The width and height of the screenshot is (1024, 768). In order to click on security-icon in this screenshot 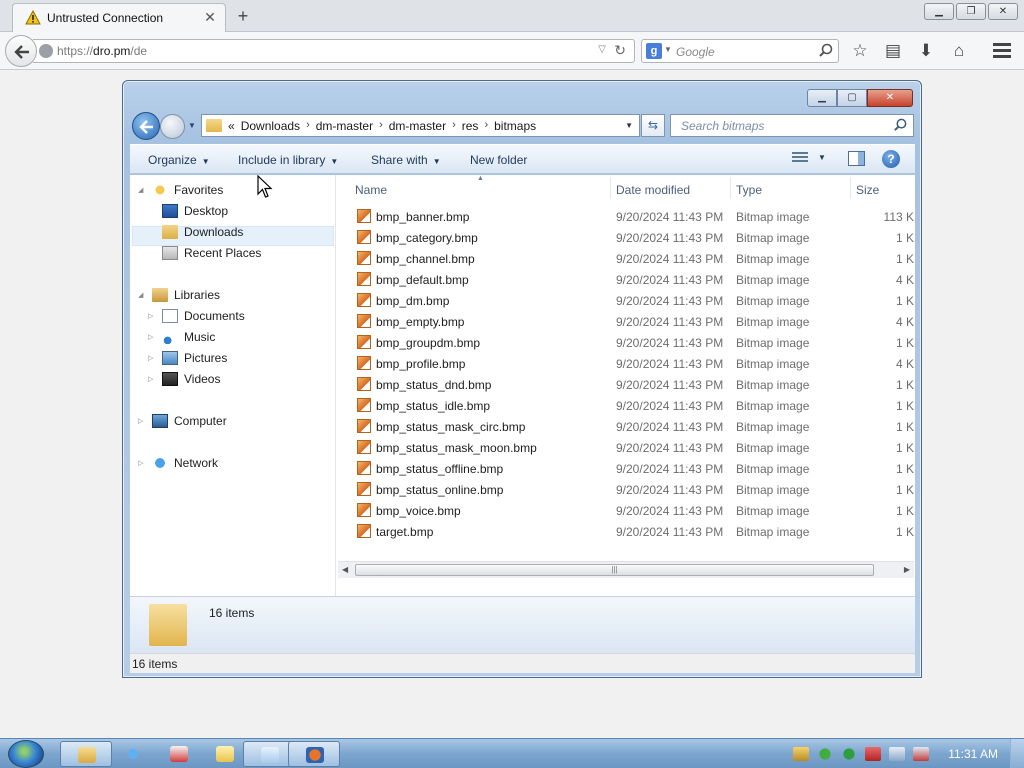, I will do `click(825, 754)`.